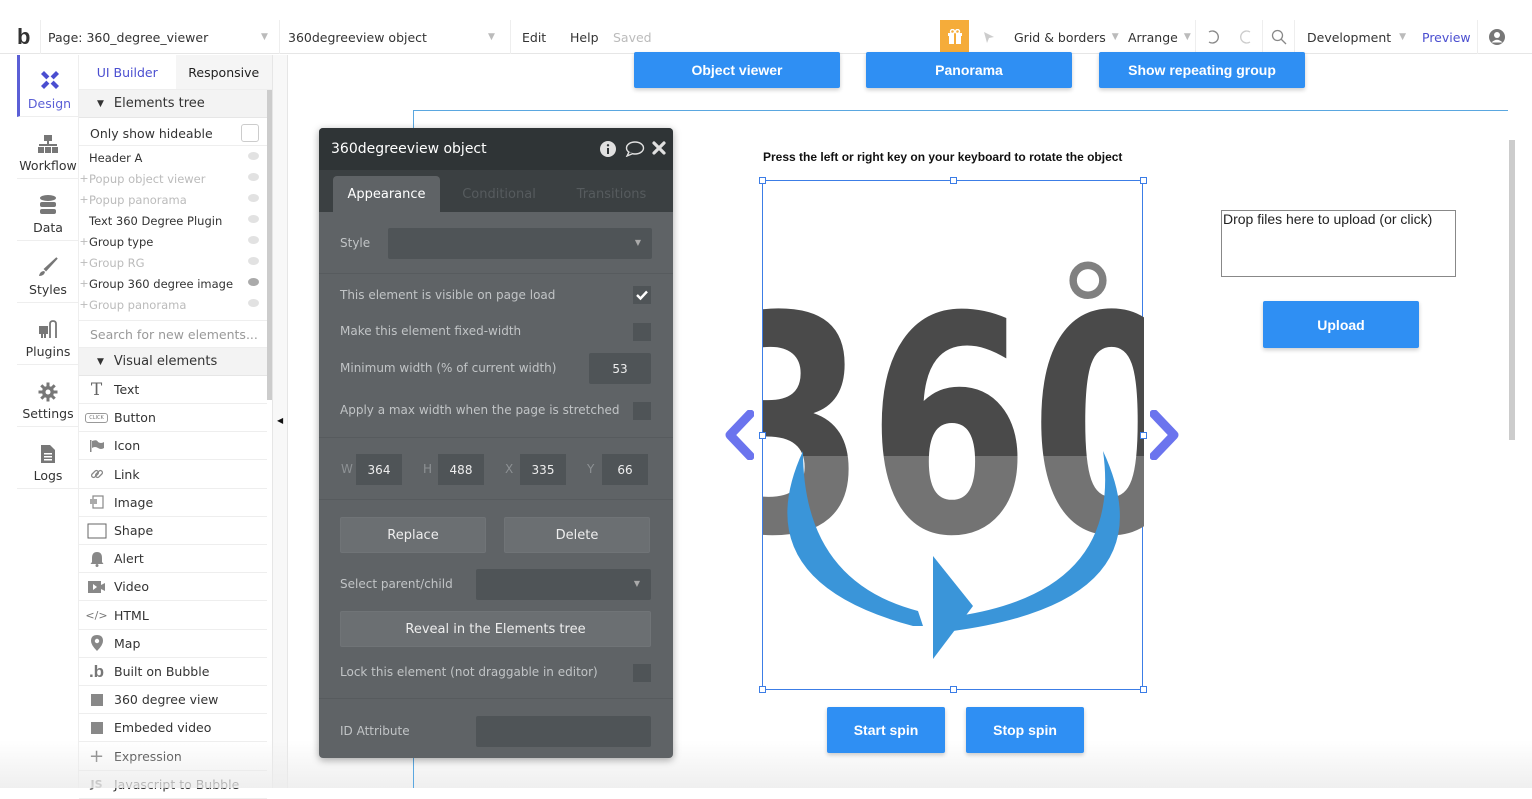  I want to click on visual-element-item: Embeded video, so click(173, 728).